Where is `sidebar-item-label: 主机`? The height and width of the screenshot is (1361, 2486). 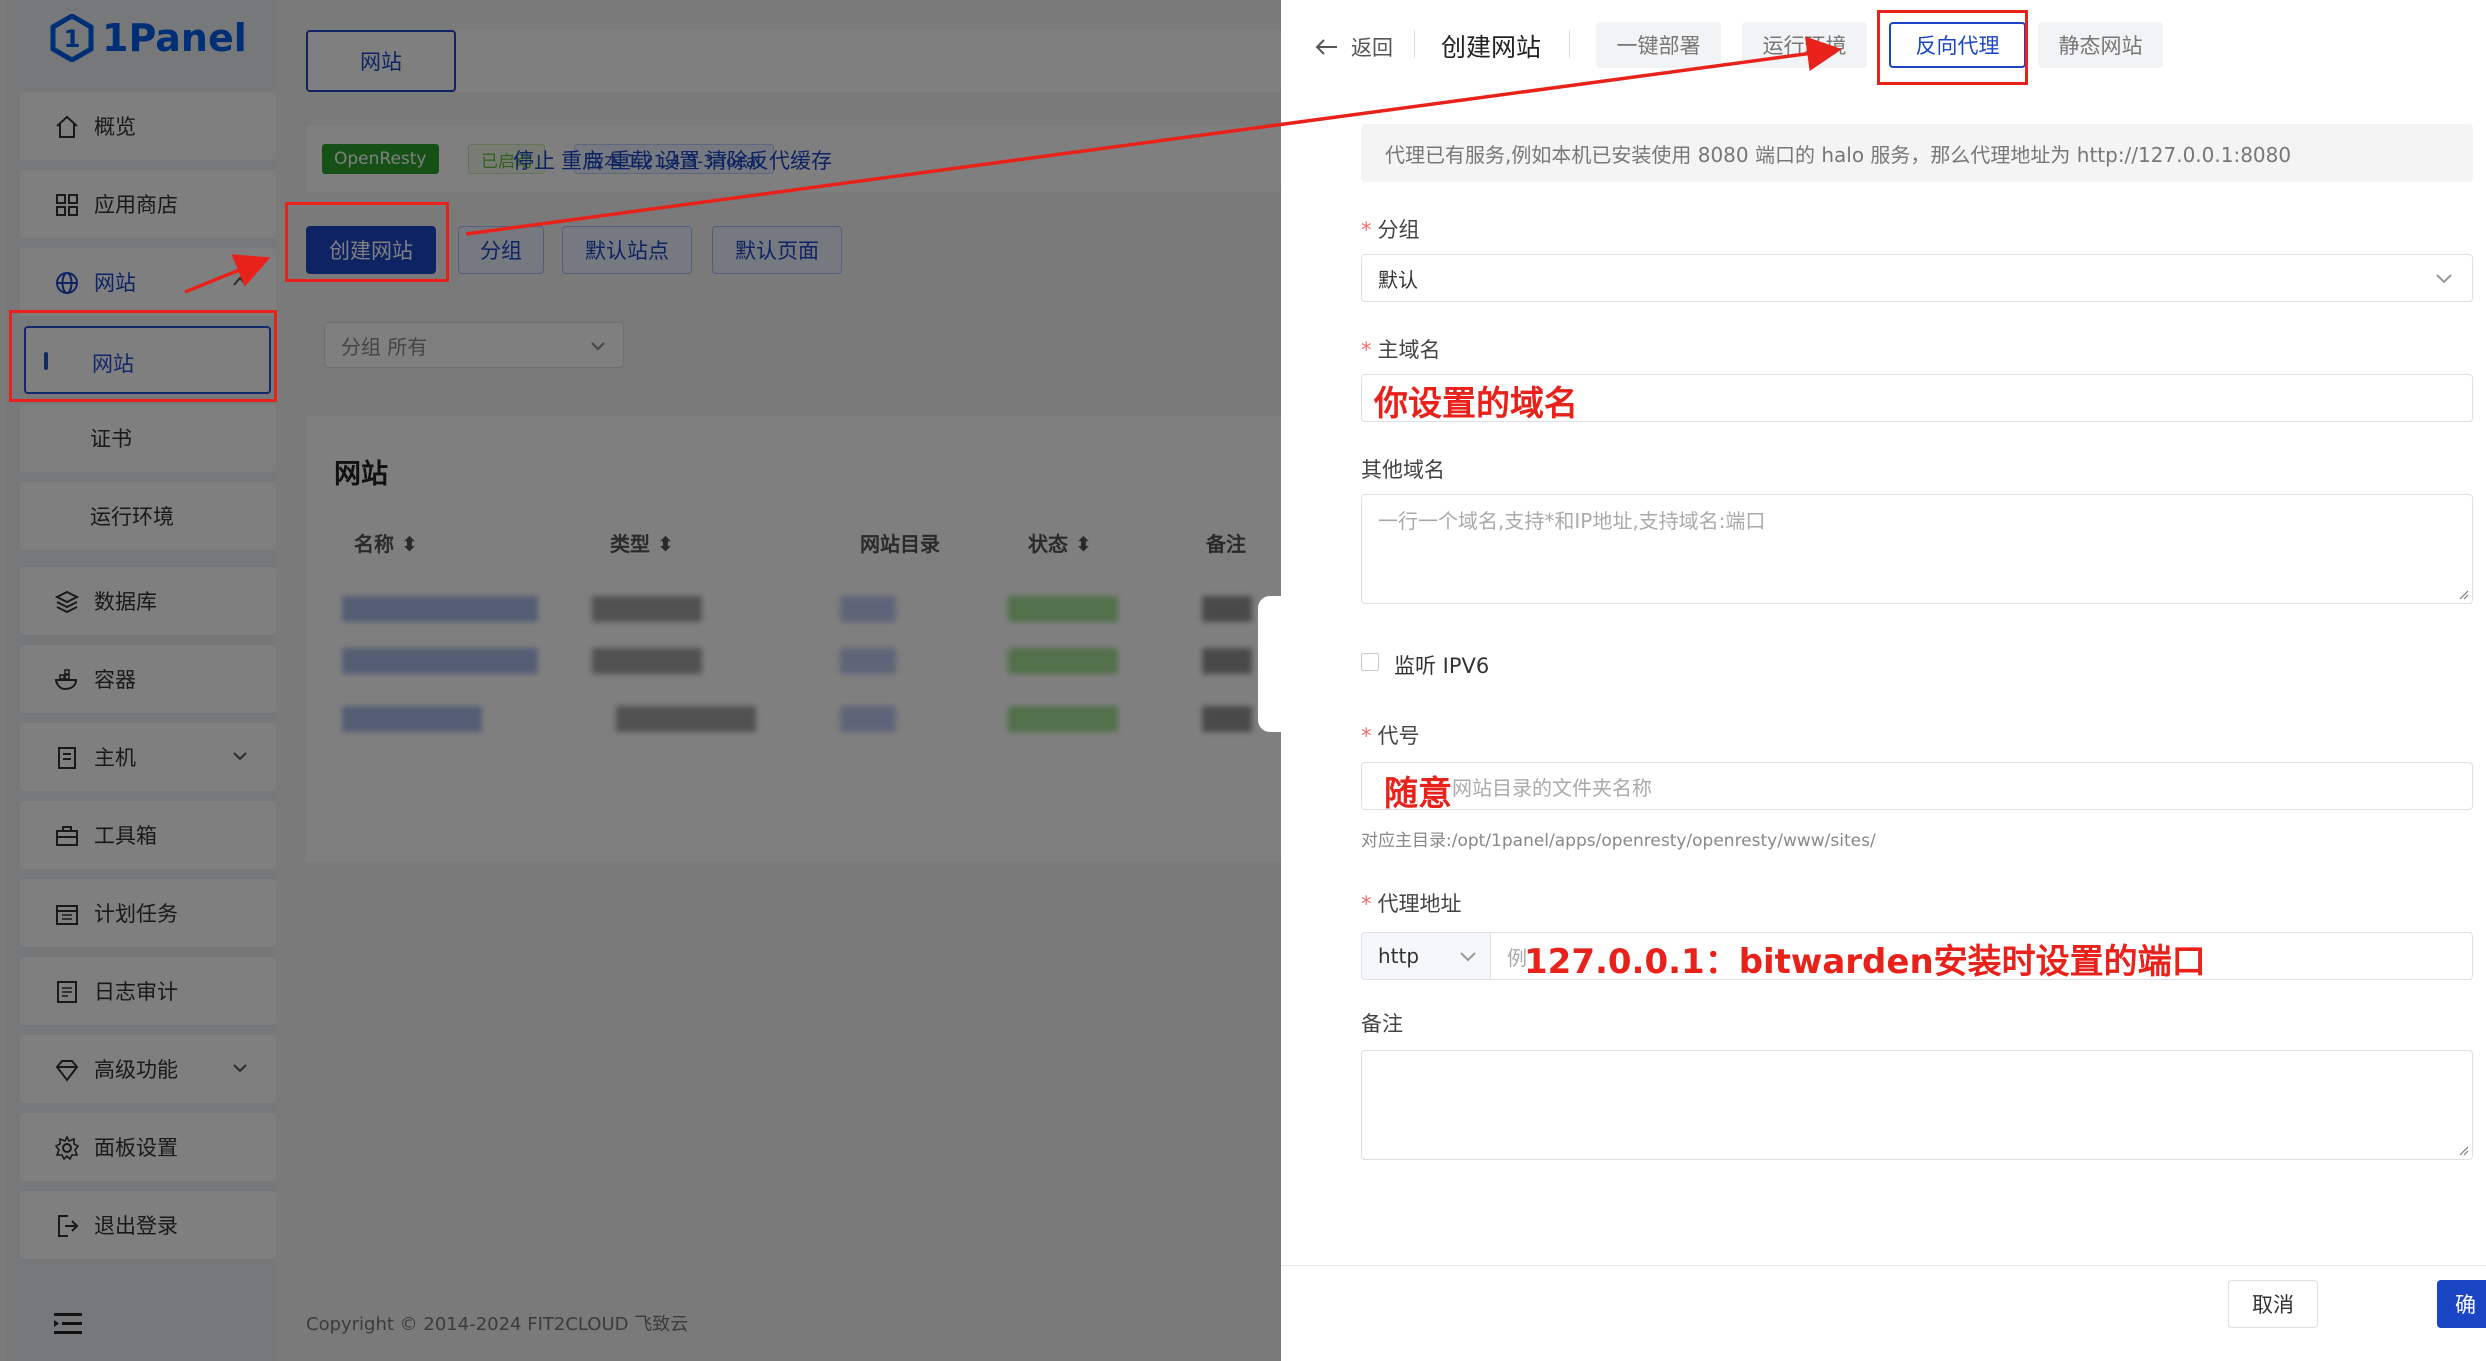 sidebar-item-label: 主机 is located at coordinates (115, 758).